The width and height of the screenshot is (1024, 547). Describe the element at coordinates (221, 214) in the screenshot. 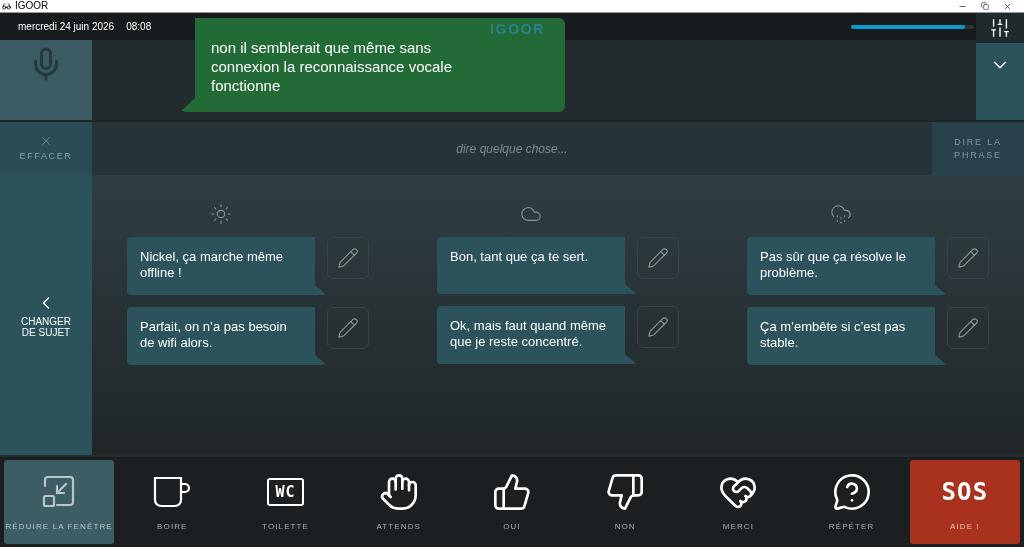

I see `sun-icon` at that location.